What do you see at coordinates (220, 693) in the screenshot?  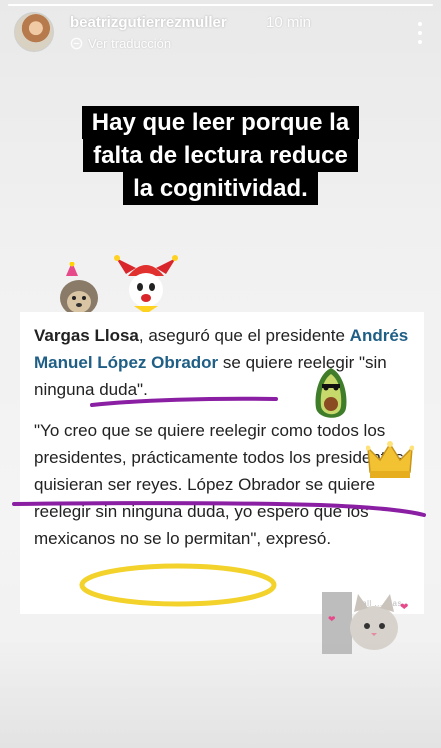 I see `bottom-gradient` at bounding box center [220, 693].